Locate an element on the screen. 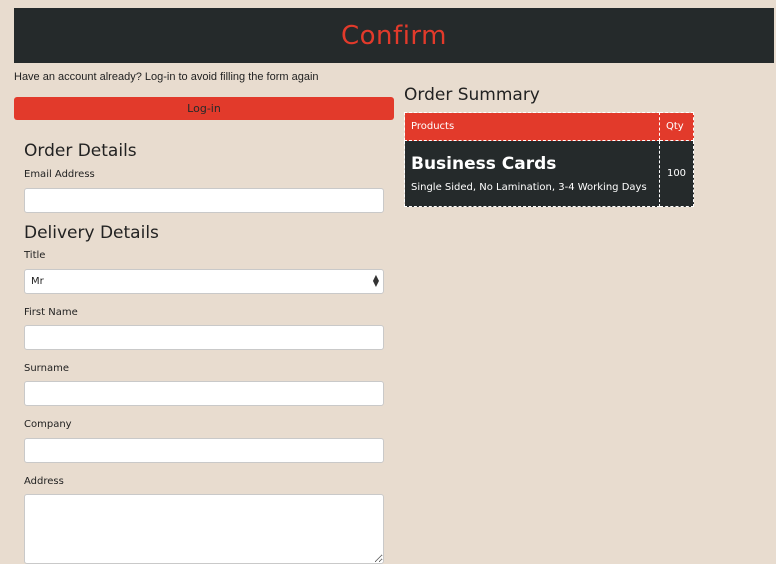  address-label: Address is located at coordinates (44, 481).